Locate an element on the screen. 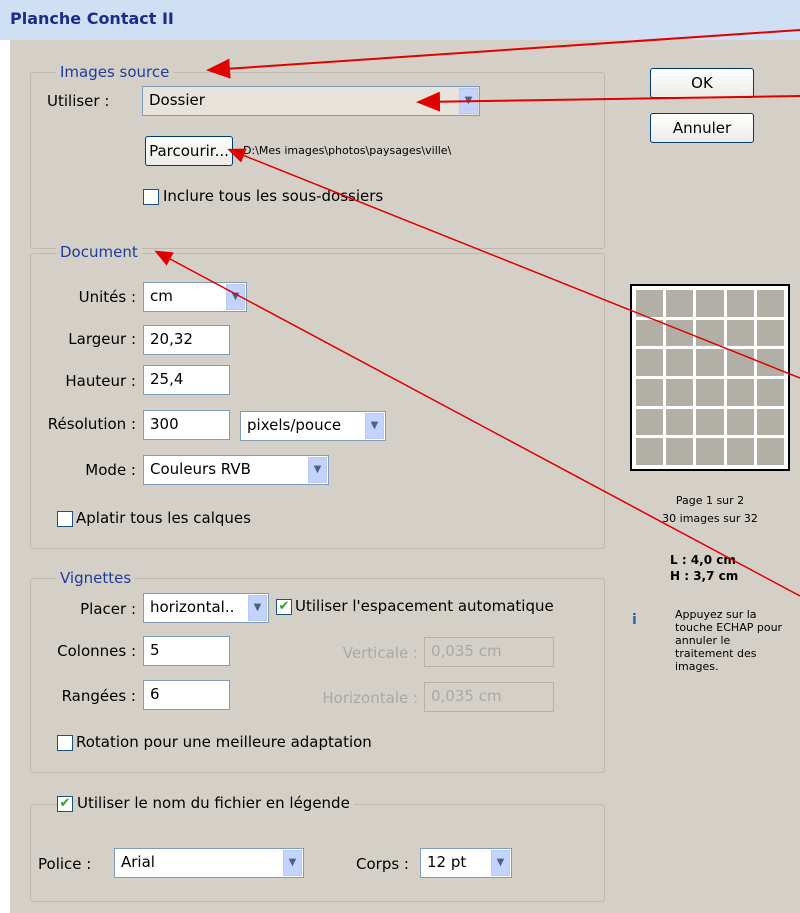  auto-spacing-label: Utiliser l'espacement automatique is located at coordinates (424, 606).